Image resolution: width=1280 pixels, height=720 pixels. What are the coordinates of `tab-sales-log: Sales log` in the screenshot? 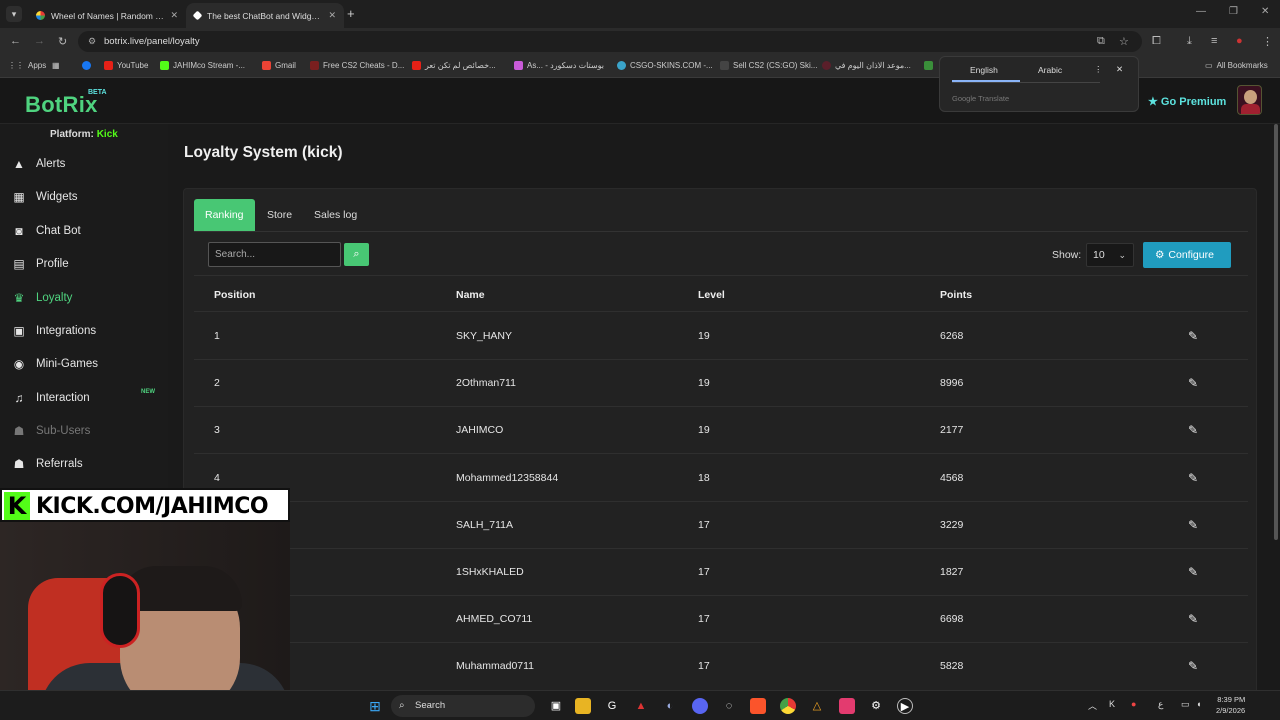 It's located at (335, 215).